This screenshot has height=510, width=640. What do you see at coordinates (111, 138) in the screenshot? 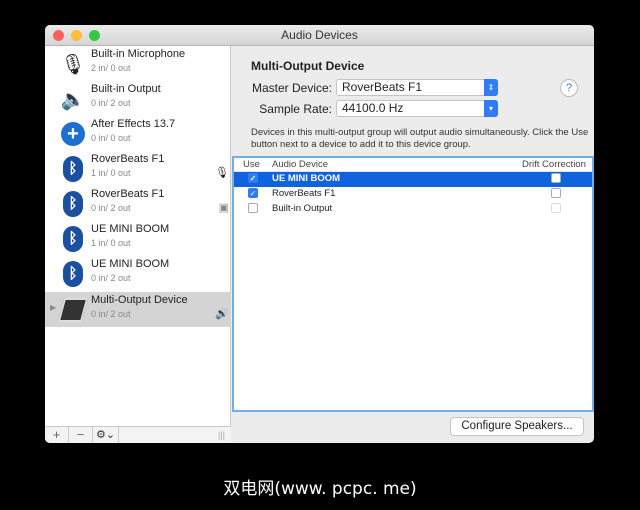
I see `device-io: 0 in/ 0 out` at bounding box center [111, 138].